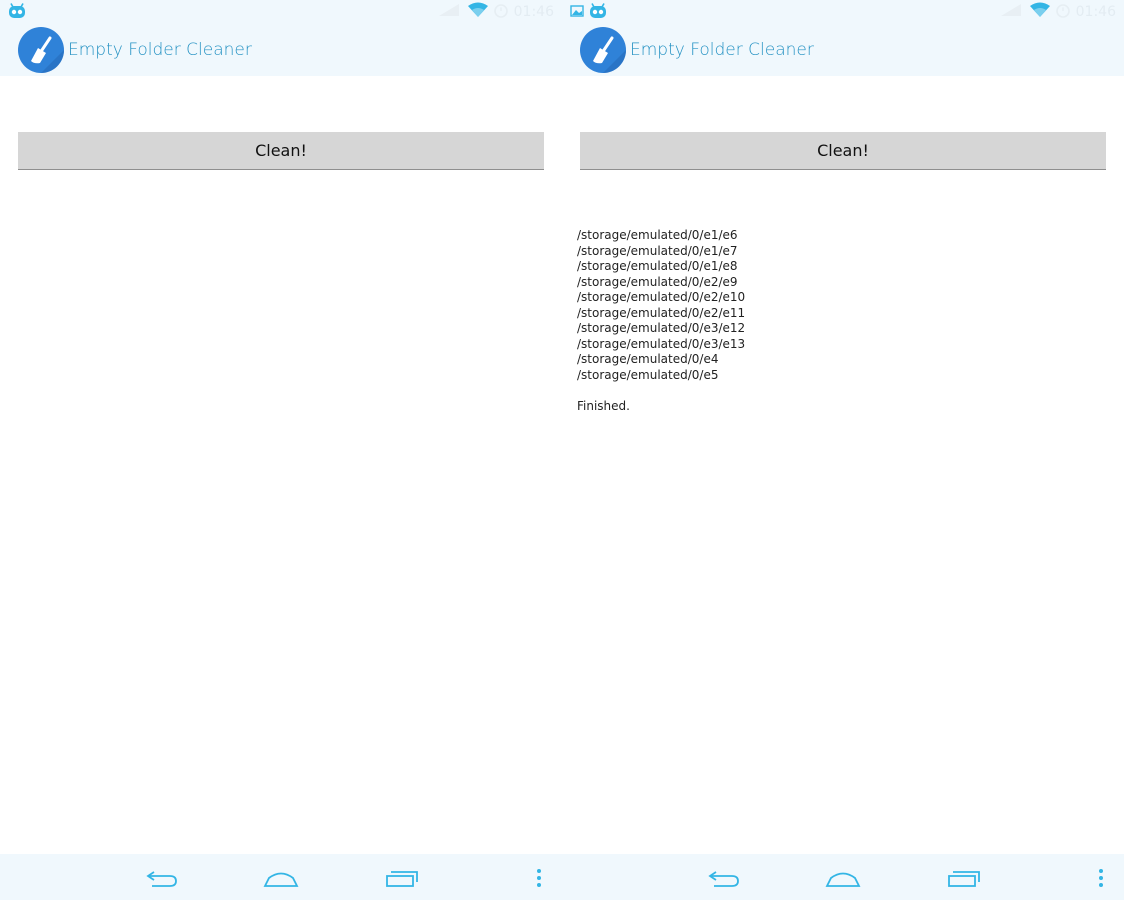 The image size is (1124, 900). Describe the element at coordinates (657, 266) in the screenshot. I see `log-line: /storage/emulated/0/e1/e8` at that location.